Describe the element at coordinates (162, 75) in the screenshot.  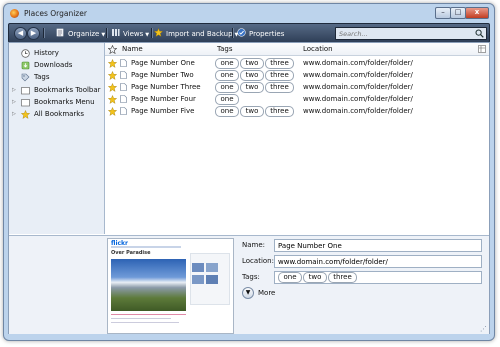
I see `row-name: Page Number Two` at that location.